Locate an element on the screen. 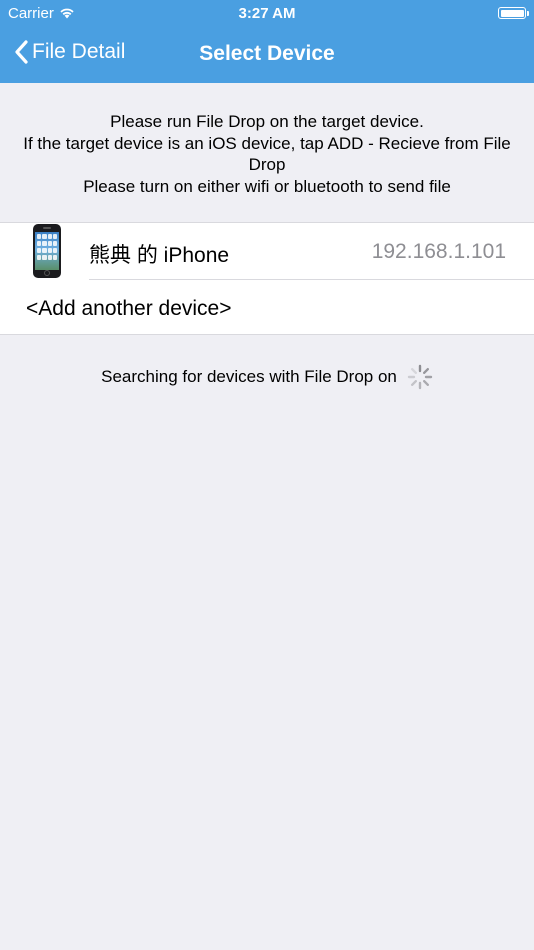 The height and width of the screenshot is (950, 534). navigation-bar: File Detail Select Device is located at coordinates (267, 55).